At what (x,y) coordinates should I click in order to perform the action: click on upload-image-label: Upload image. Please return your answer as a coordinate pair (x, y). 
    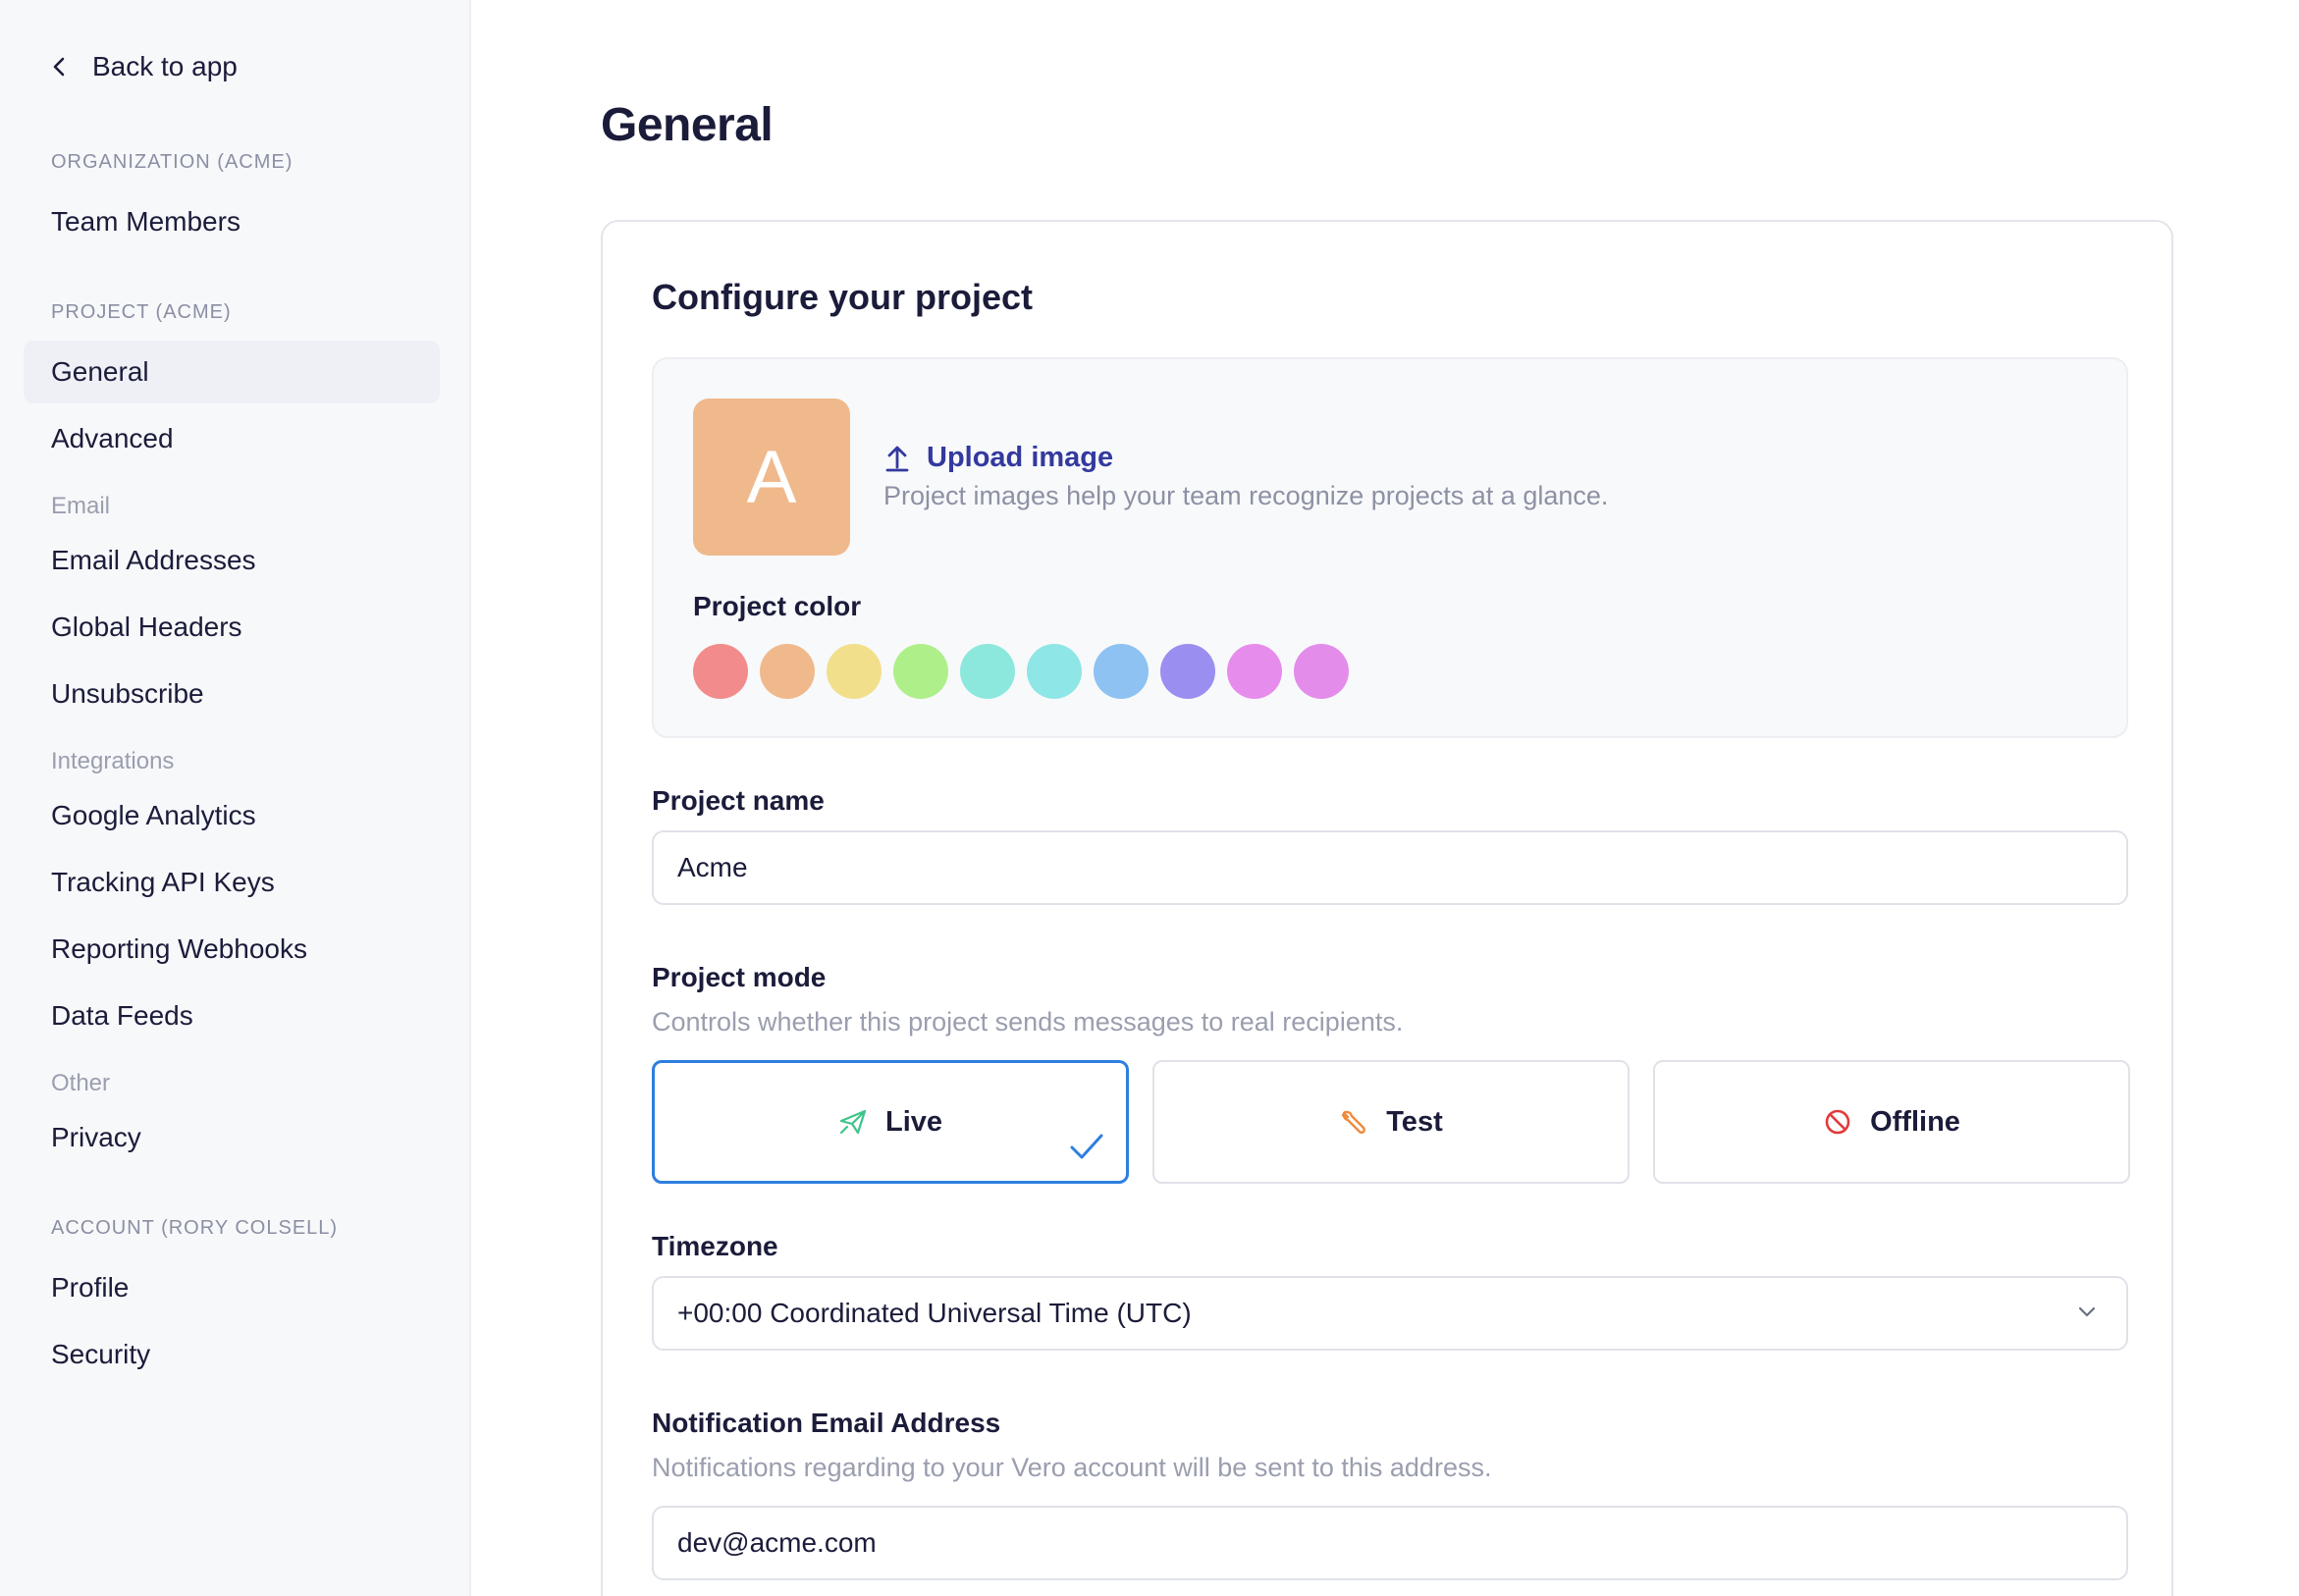
    Looking at the image, I should click on (1020, 458).